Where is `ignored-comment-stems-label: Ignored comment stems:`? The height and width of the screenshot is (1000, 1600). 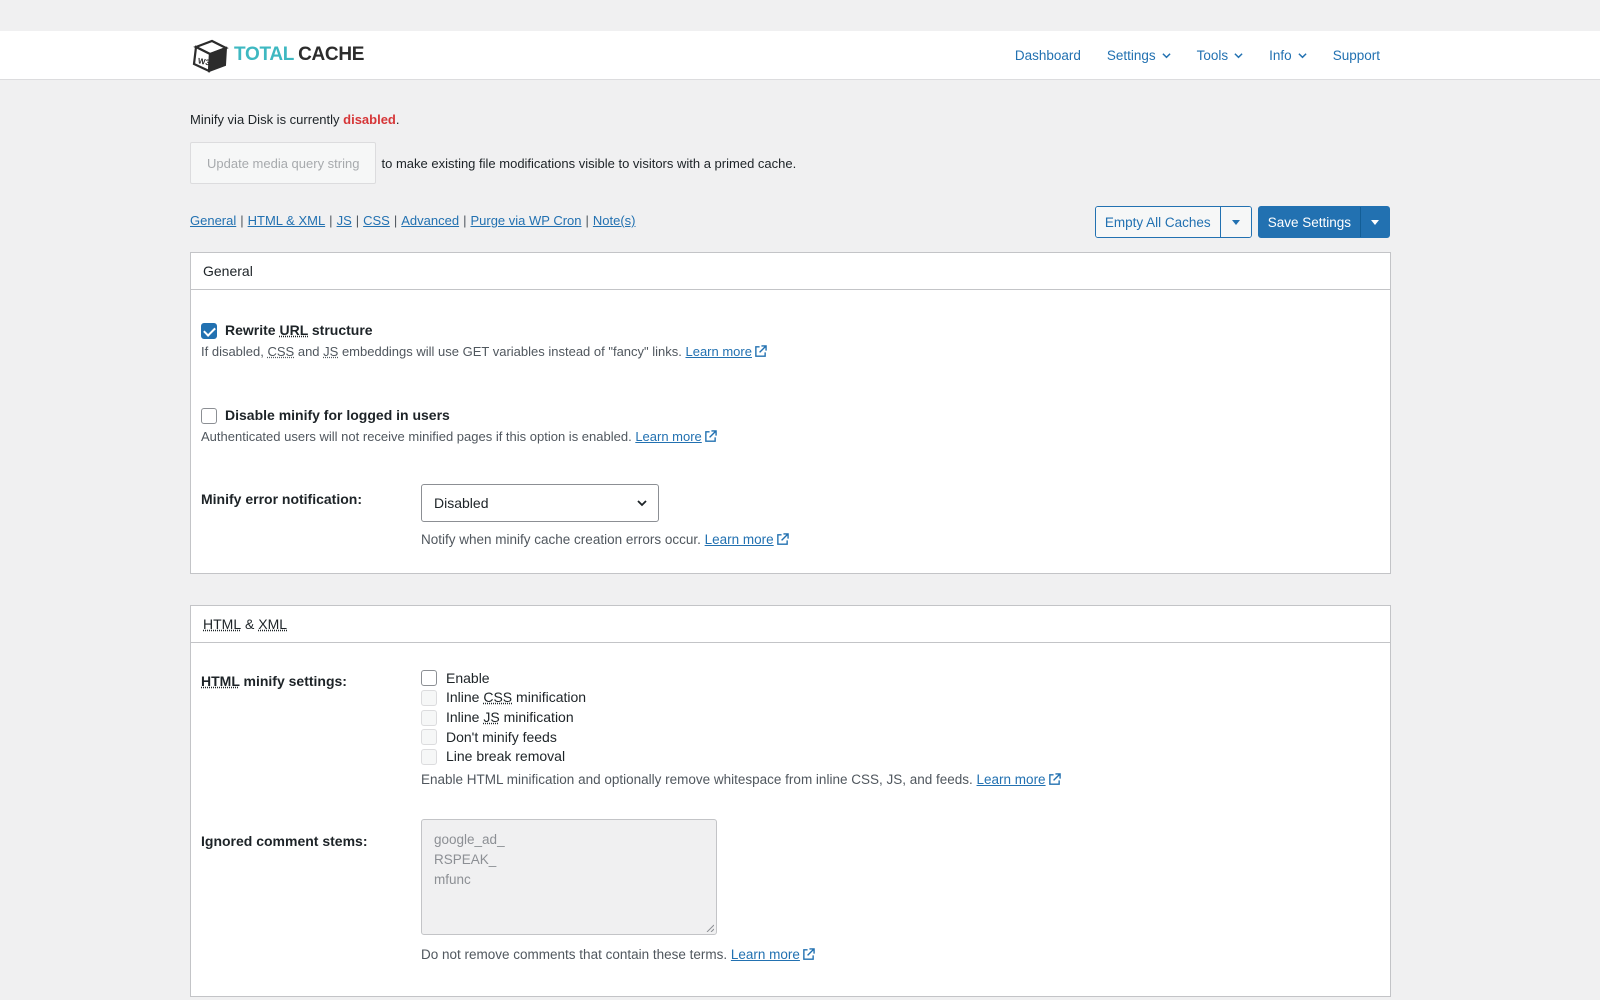 ignored-comment-stems-label: Ignored comment stems: is located at coordinates (284, 841).